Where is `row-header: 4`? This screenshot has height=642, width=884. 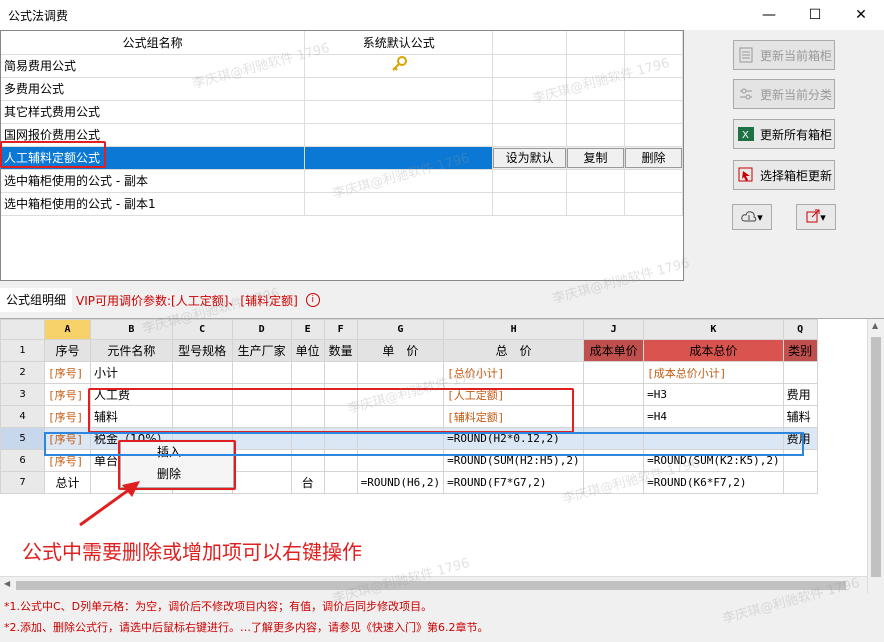
row-header: 4 is located at coordinates (22, 416).